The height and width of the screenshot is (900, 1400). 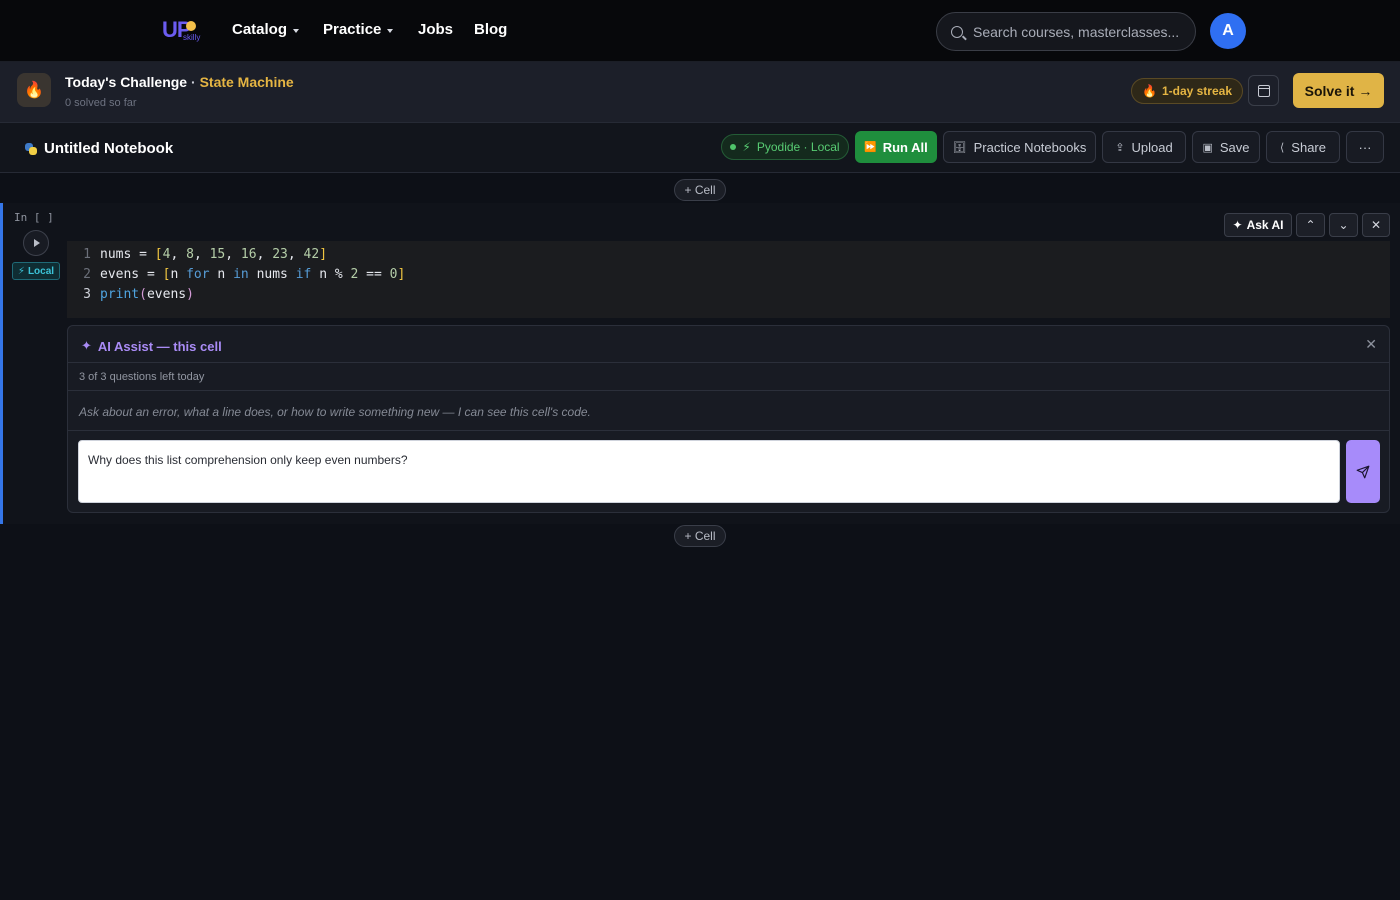 What do you see at coordinates (959, 147) in the screenshot?
I see `database-icon: 🗄` at bounding box center [959, 147].